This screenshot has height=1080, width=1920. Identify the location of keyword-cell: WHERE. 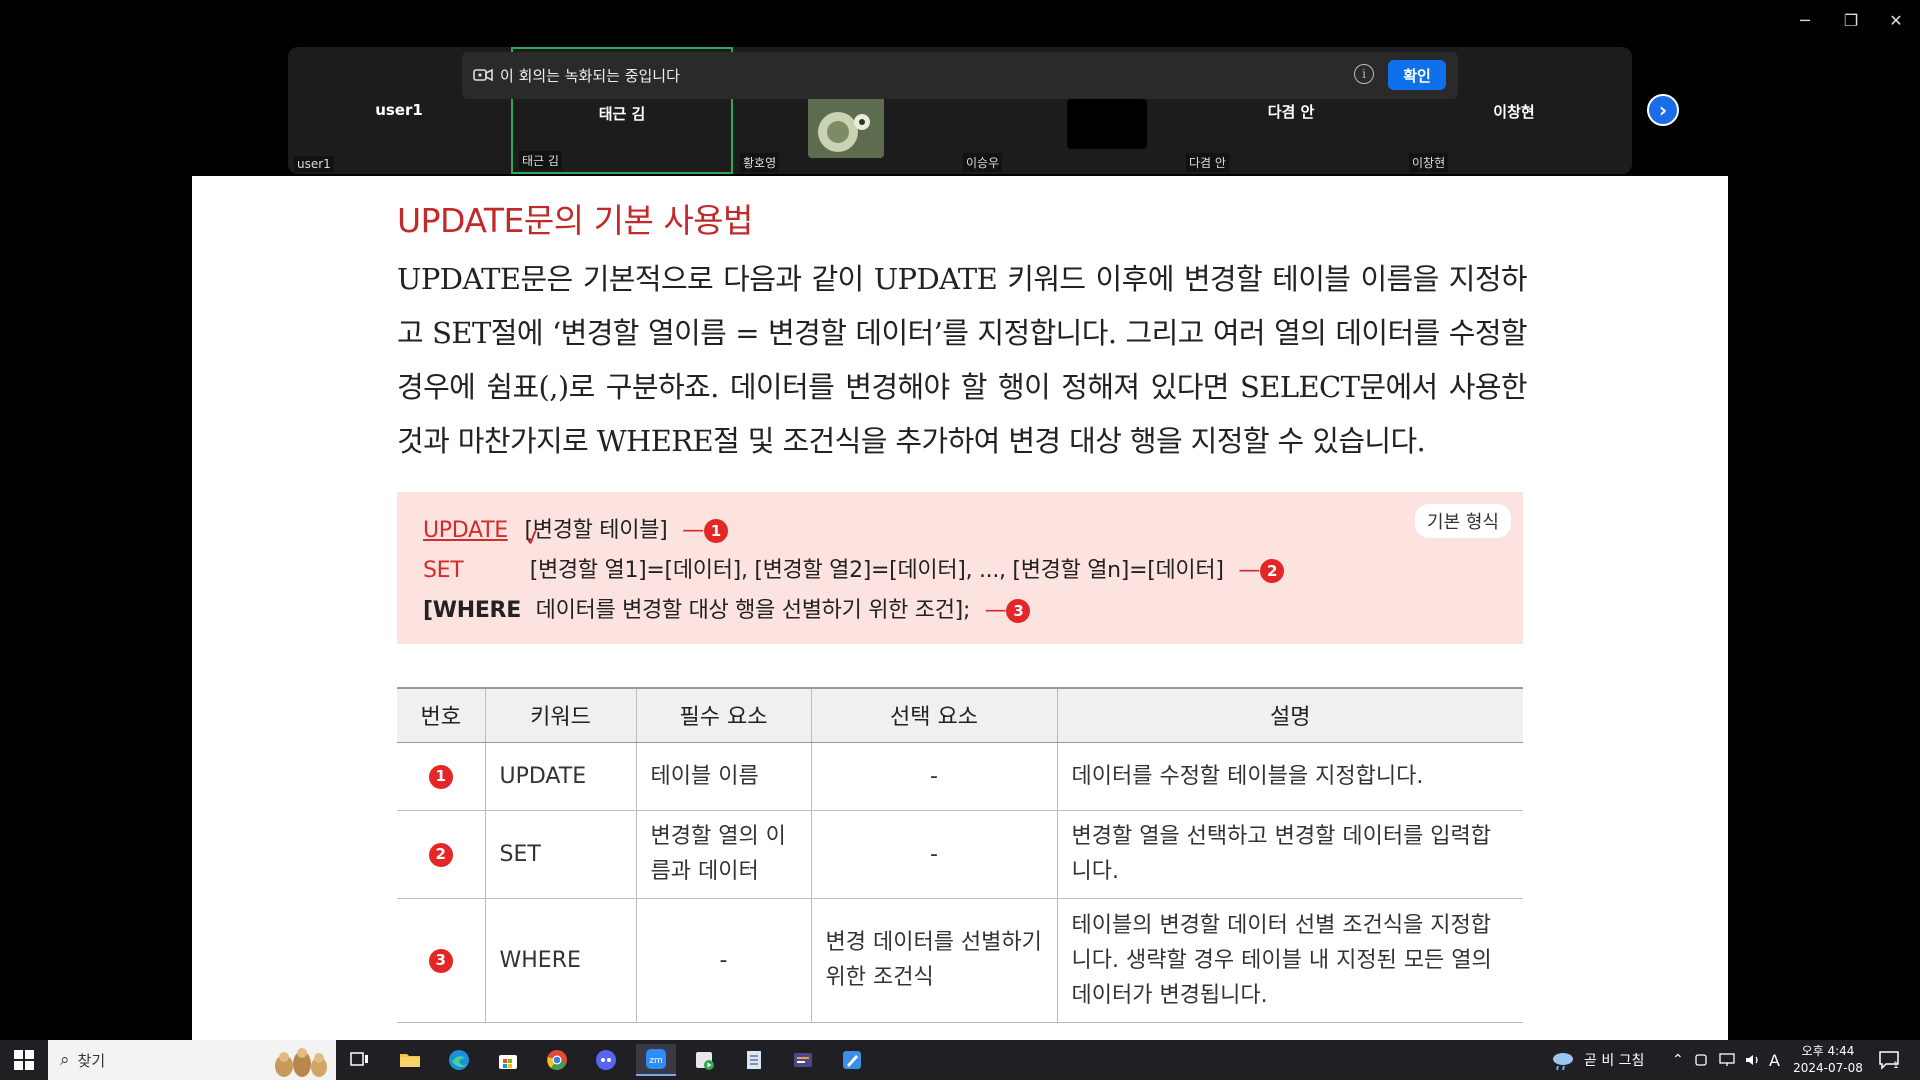
(560, 960).